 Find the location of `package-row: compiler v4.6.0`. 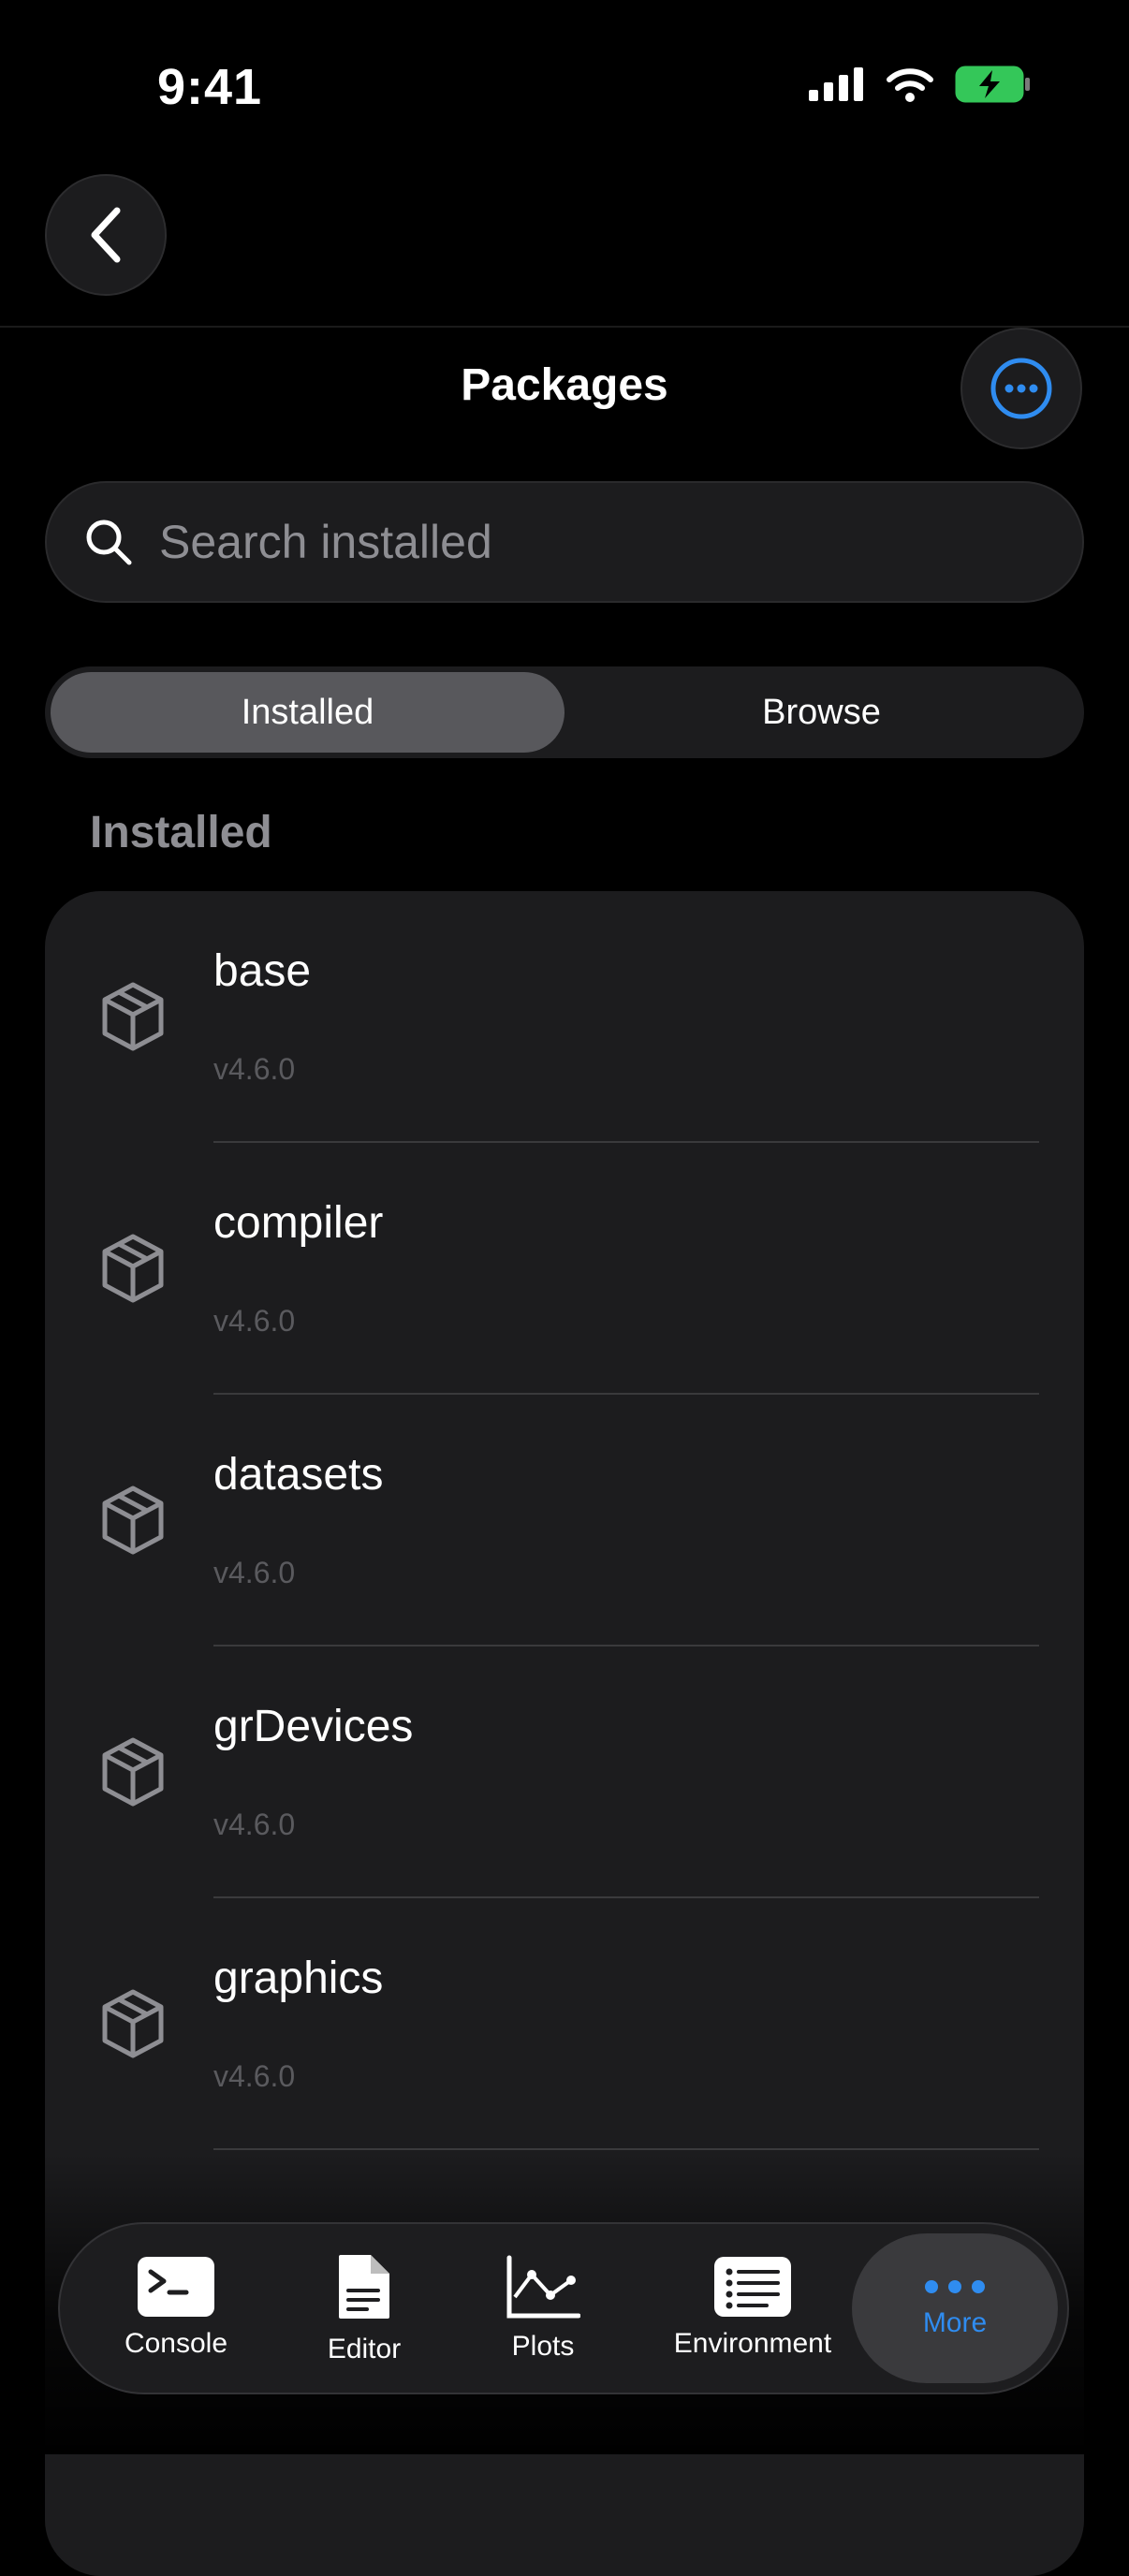

package-row: compiler v4.6.0 is located at coordinates (564, 1269).